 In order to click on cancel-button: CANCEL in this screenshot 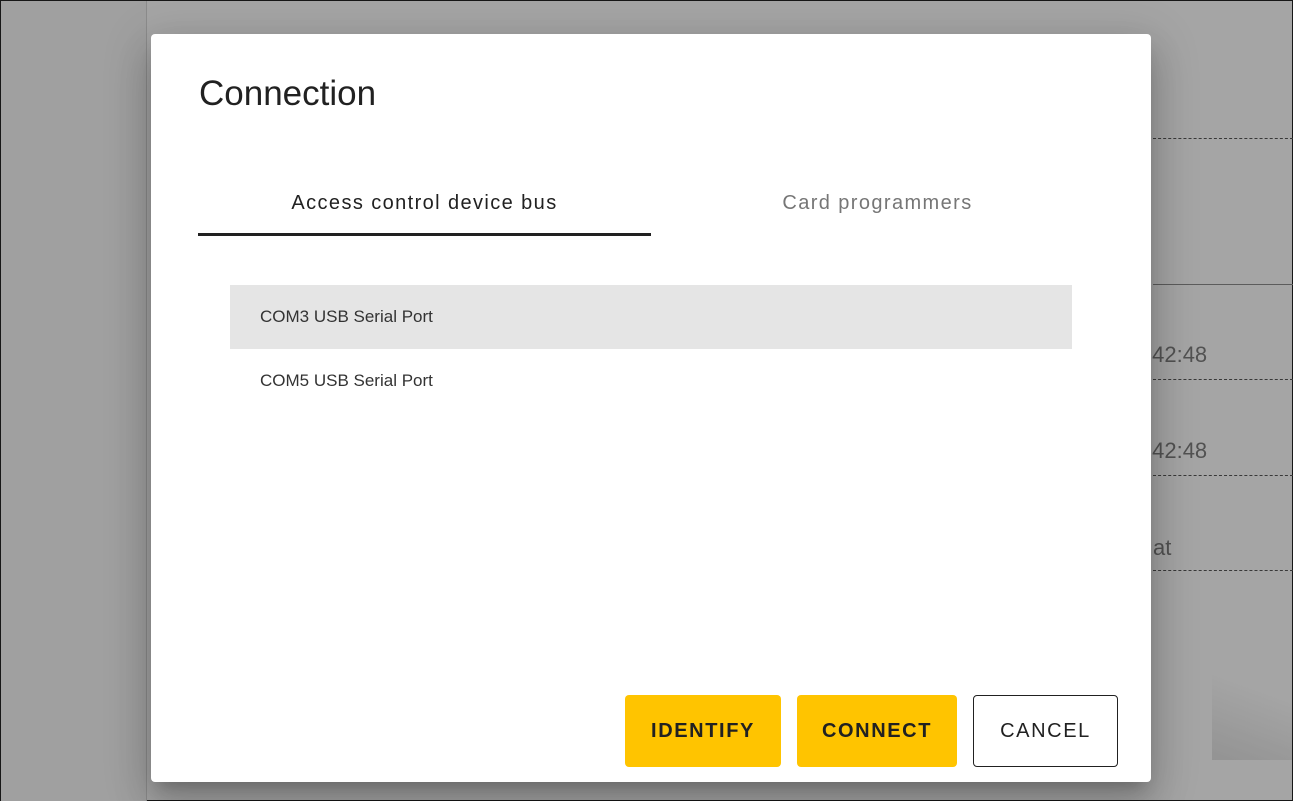, I will do `click(1045, 731)`.